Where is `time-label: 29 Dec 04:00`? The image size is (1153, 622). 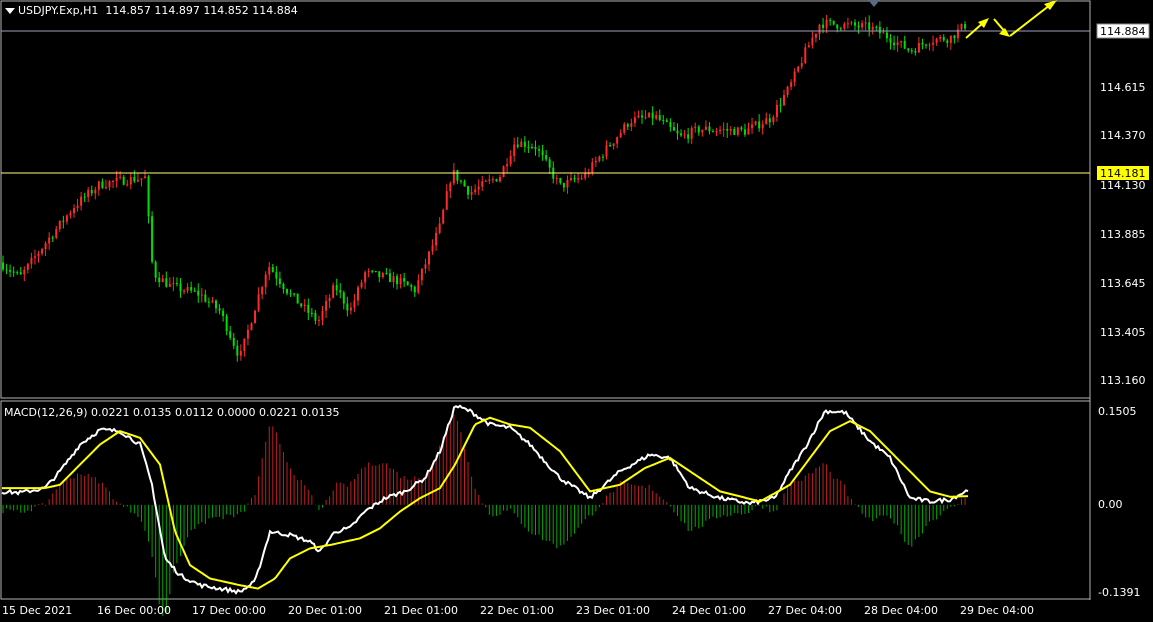 time-label: 29 Dec 04:00 is located at coordinates (997, 610).